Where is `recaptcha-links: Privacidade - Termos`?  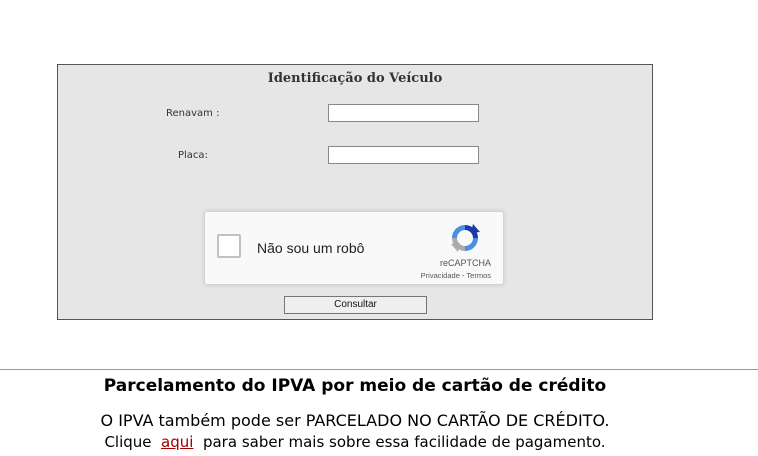
recaptcha-links: Privacidade - Termos is located at coordinates (456, 275).